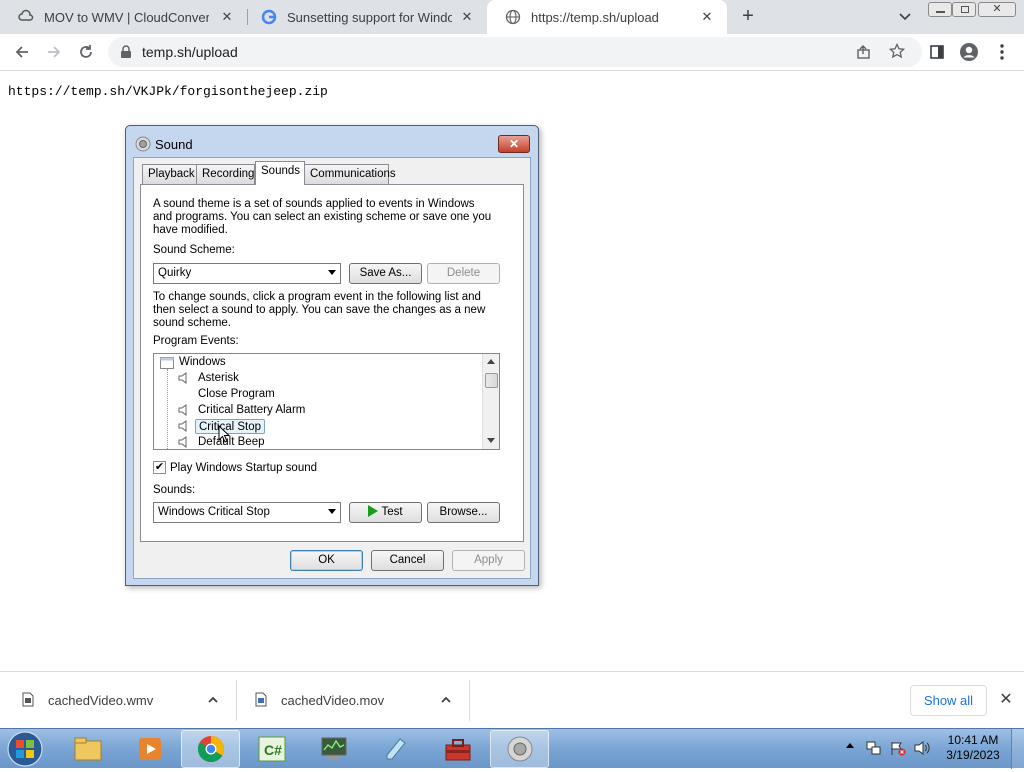 The image size is (1024, 772). I want to click on download-filename: cachedVideo.mov, so click(333, 700).